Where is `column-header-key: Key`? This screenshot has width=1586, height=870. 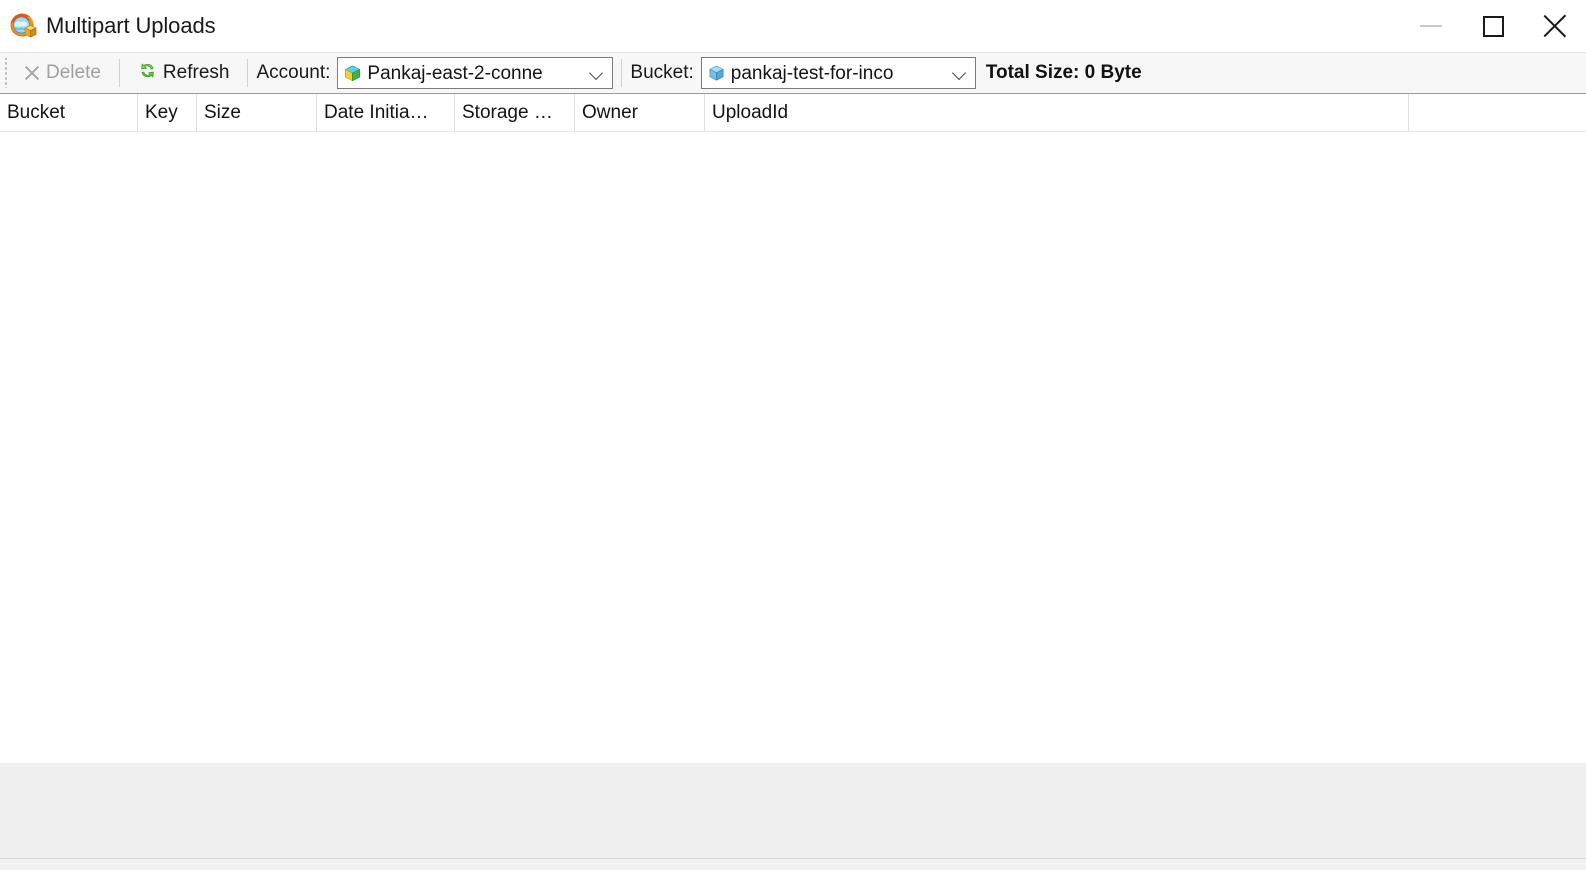 column-header-key: Key is located at coordinates (167, 113).